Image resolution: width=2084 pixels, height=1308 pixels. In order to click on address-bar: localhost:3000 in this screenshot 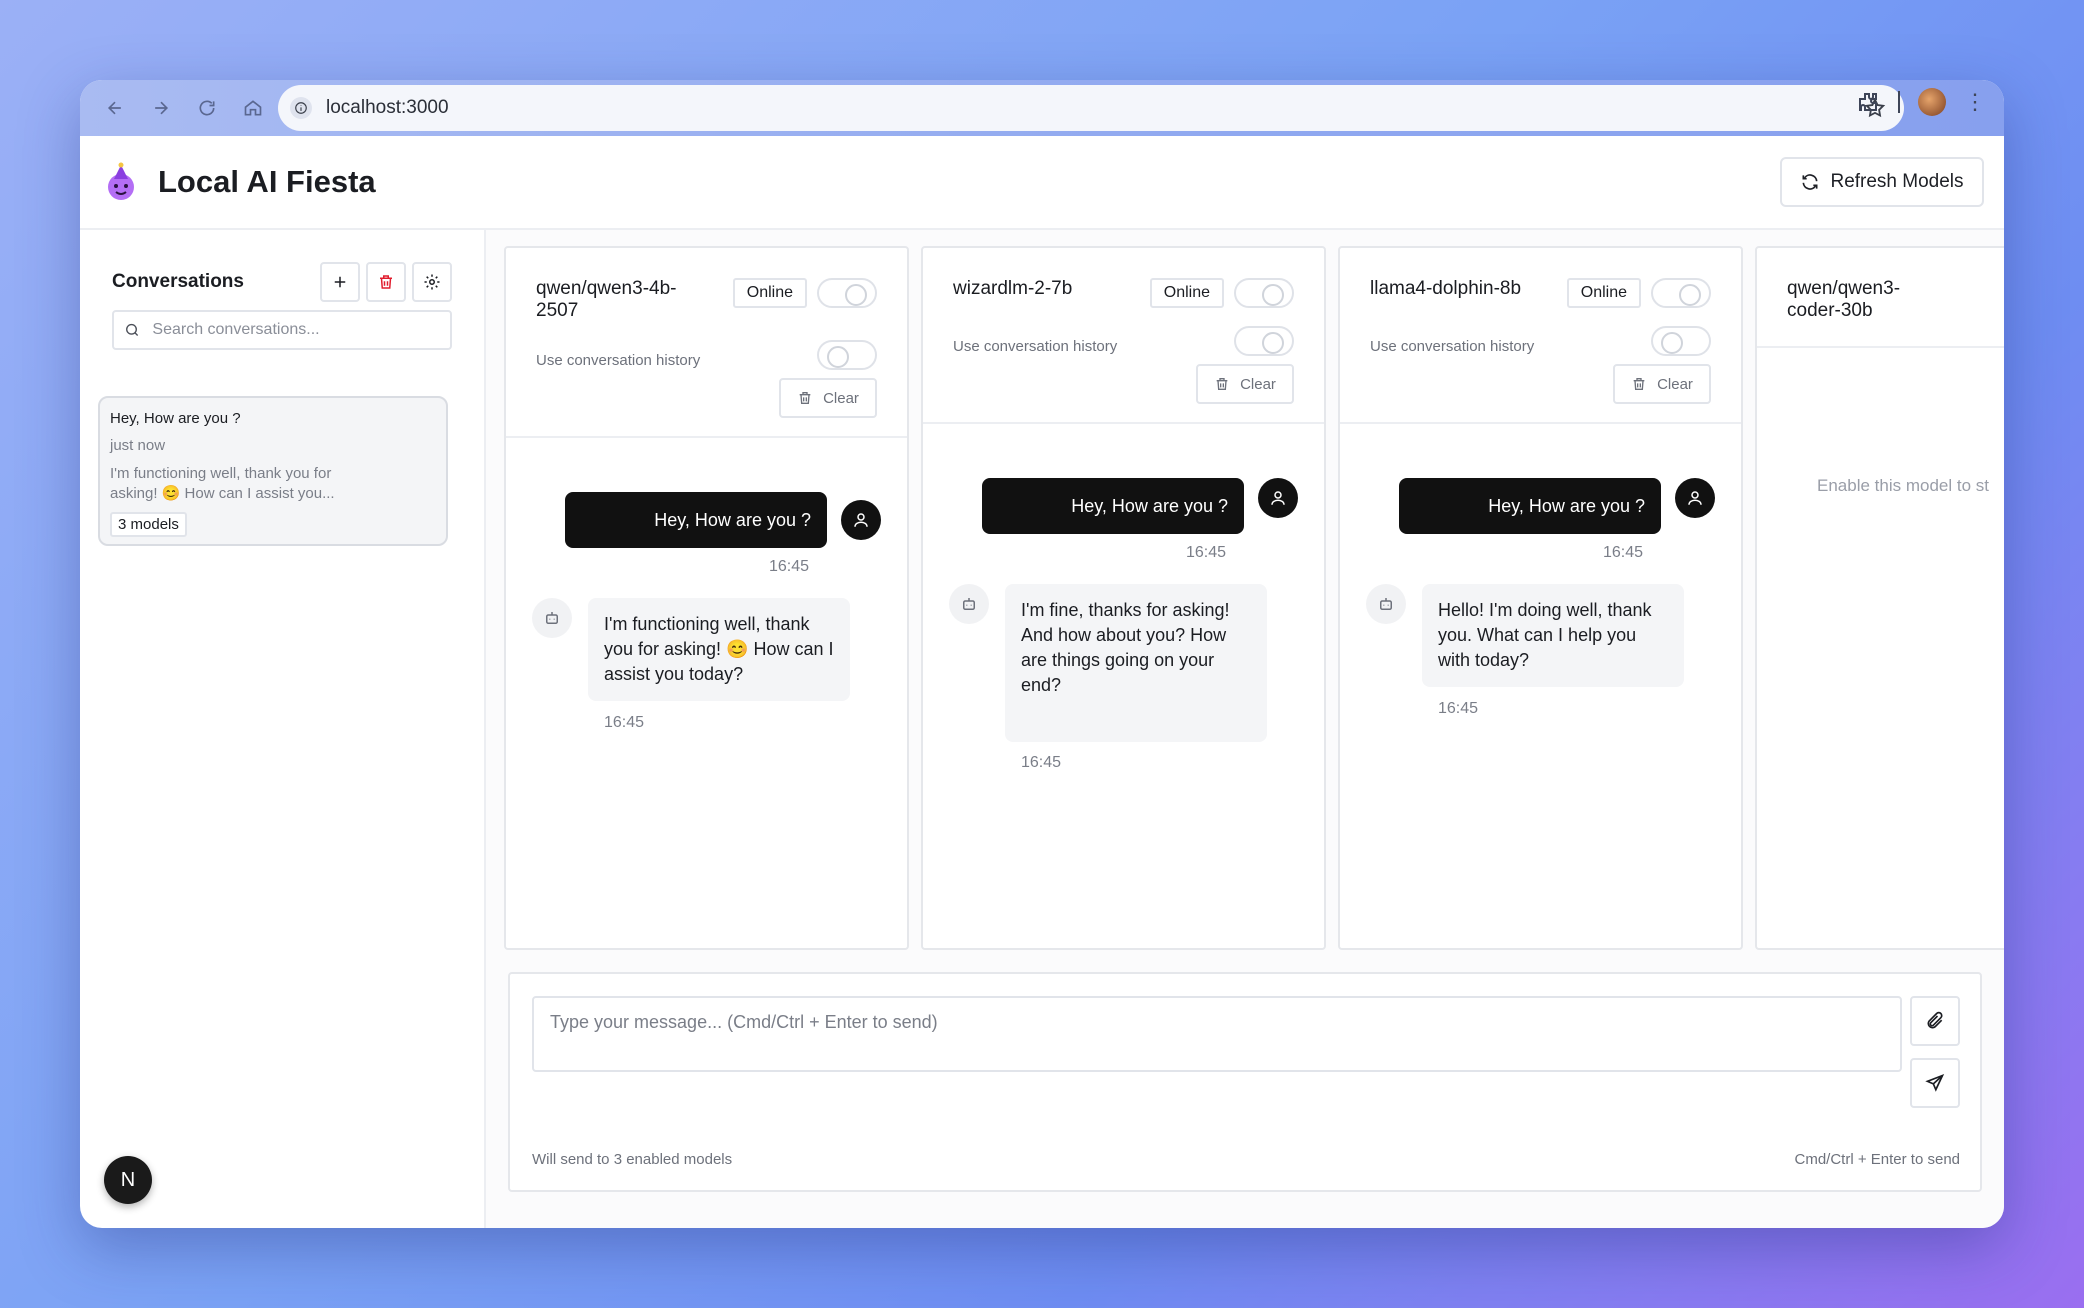, I will do `click(1091, 108)`.